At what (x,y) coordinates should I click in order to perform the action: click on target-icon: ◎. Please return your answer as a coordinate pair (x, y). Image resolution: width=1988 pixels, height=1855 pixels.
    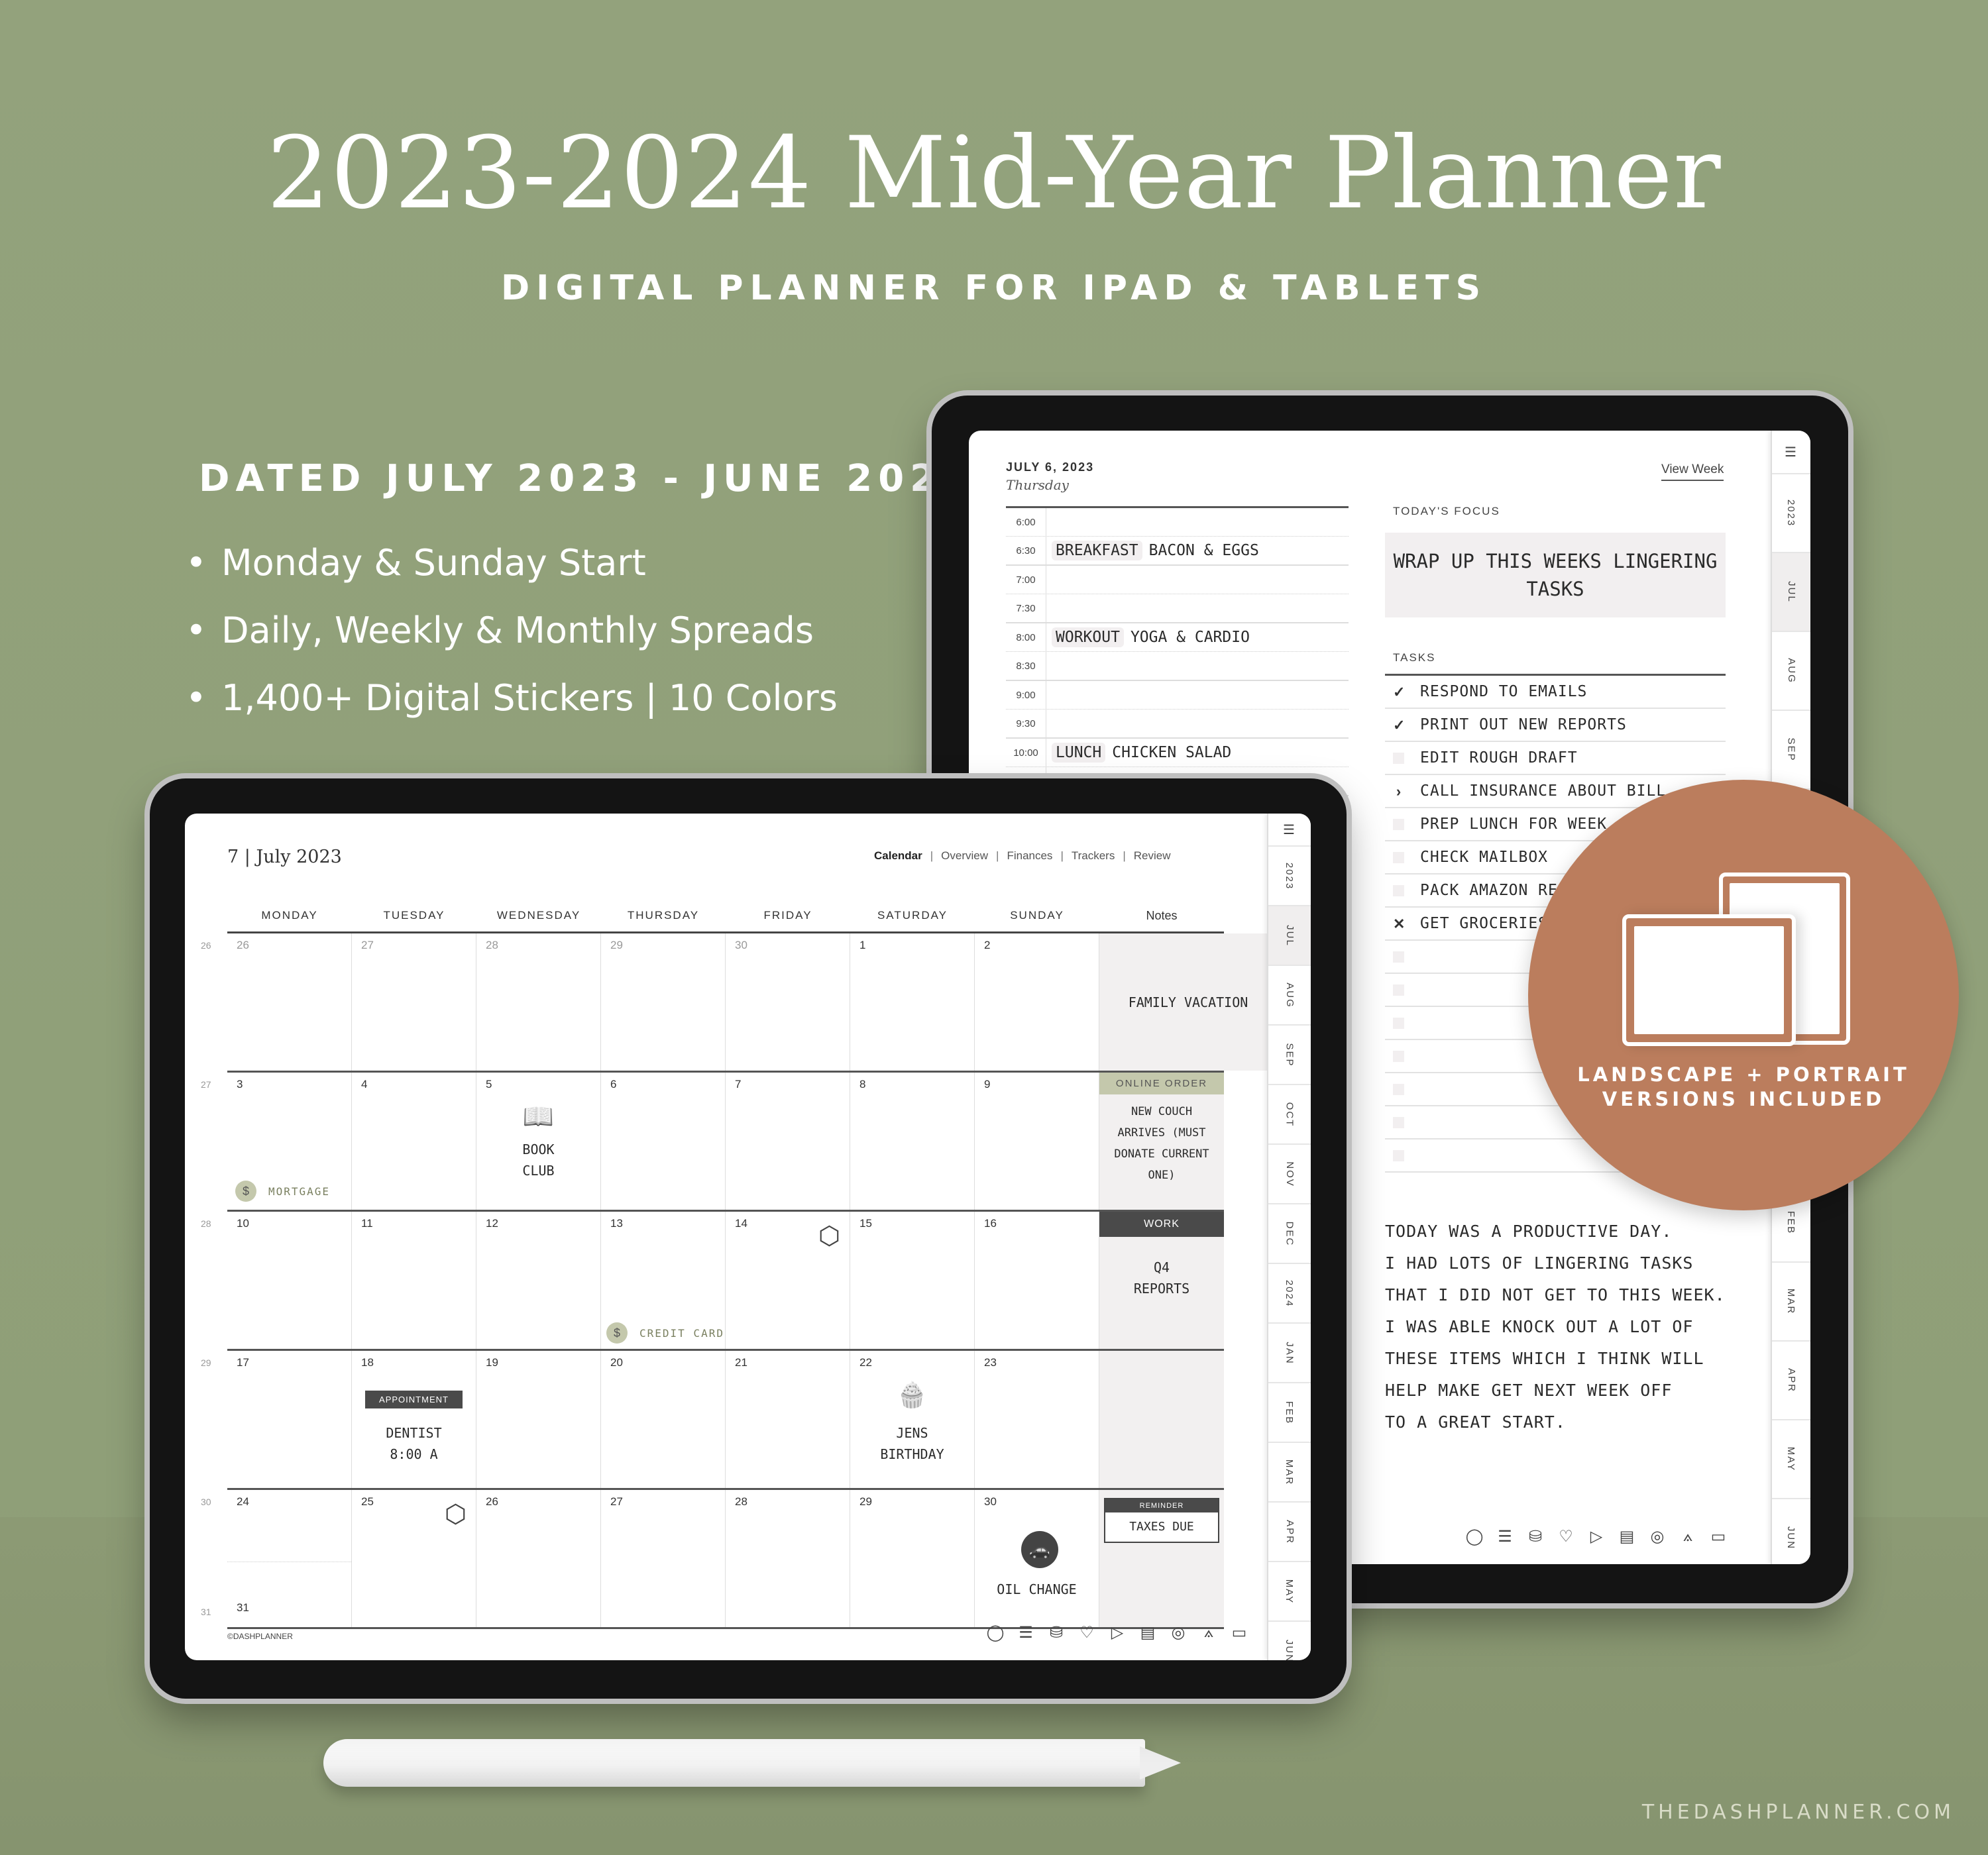
    Looking at the image, I should click on (1178, 1632).